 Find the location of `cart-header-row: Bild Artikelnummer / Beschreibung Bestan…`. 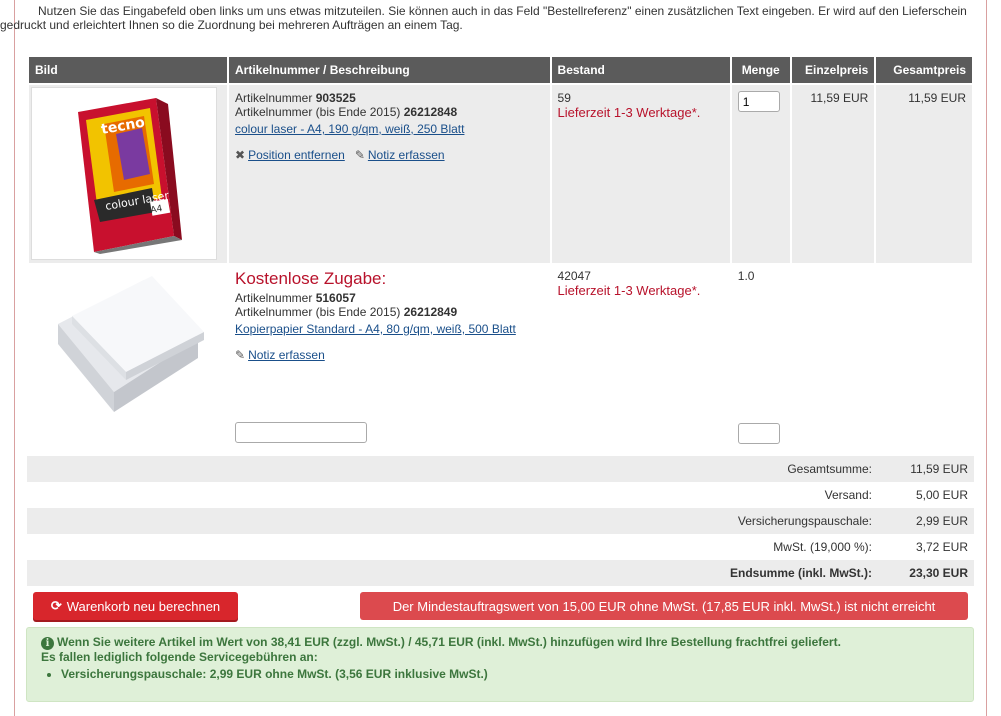

cart-header-row: Bild Artikelnummer / Beschreibung Bestan… is located at coordinates (500, 71).